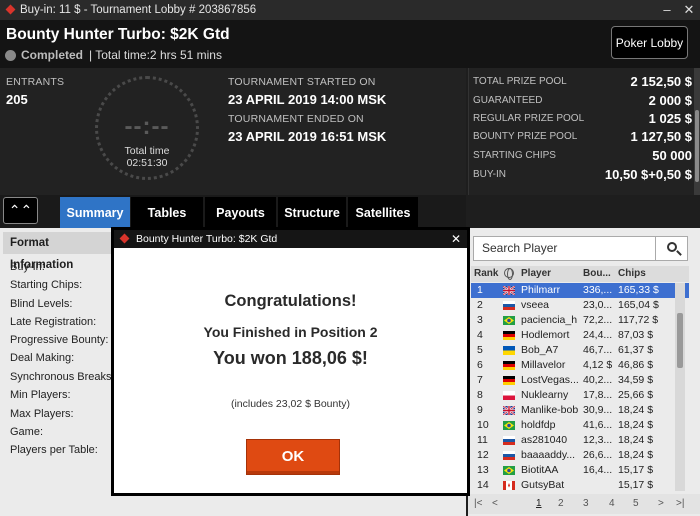 This screenshot has height=516, width=700. Describe the element at coordinates (478, 503) in the screenshot. I see `first-page-button: |<` at that location.